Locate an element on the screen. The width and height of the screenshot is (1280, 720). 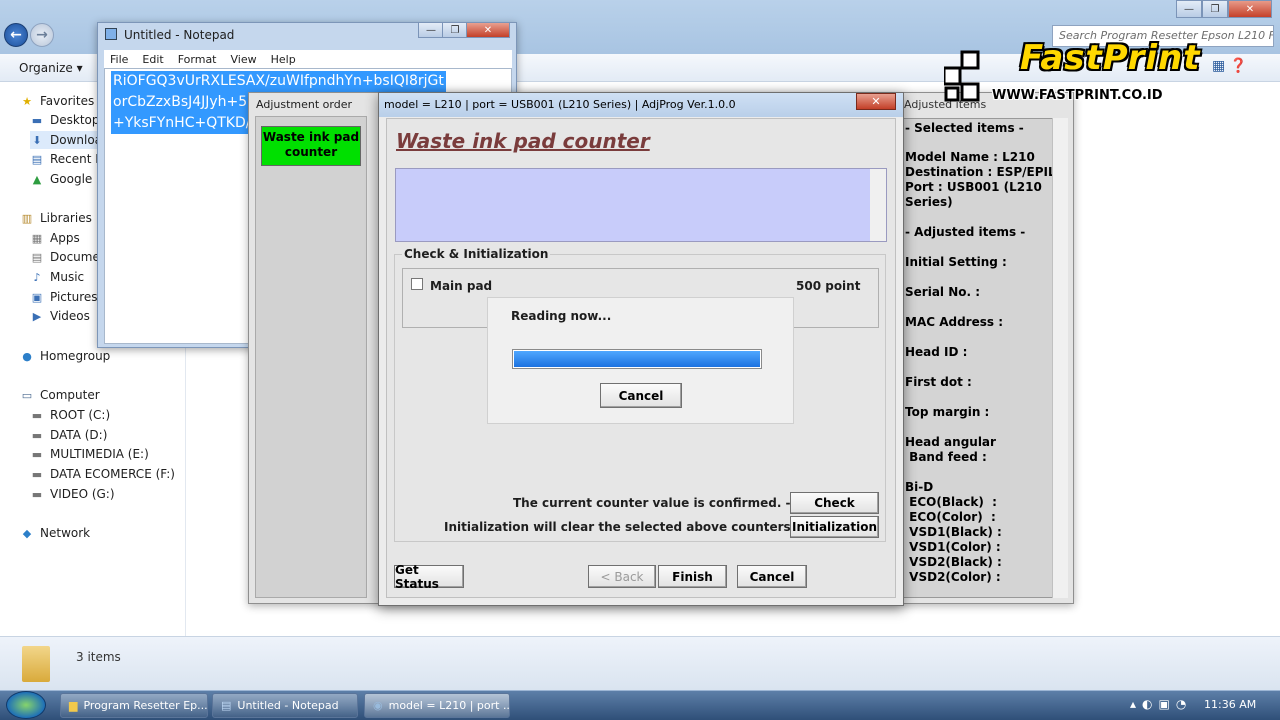
main-pad-label: Main pad is located at coordinates (461, 286).